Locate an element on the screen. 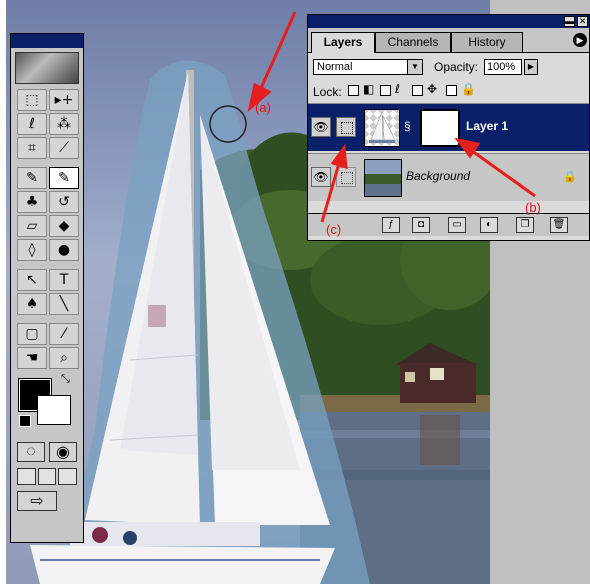 This screenshot has width=590, height=584. adjustment-layer-button: ◐ is located at coordinates (489, 225).